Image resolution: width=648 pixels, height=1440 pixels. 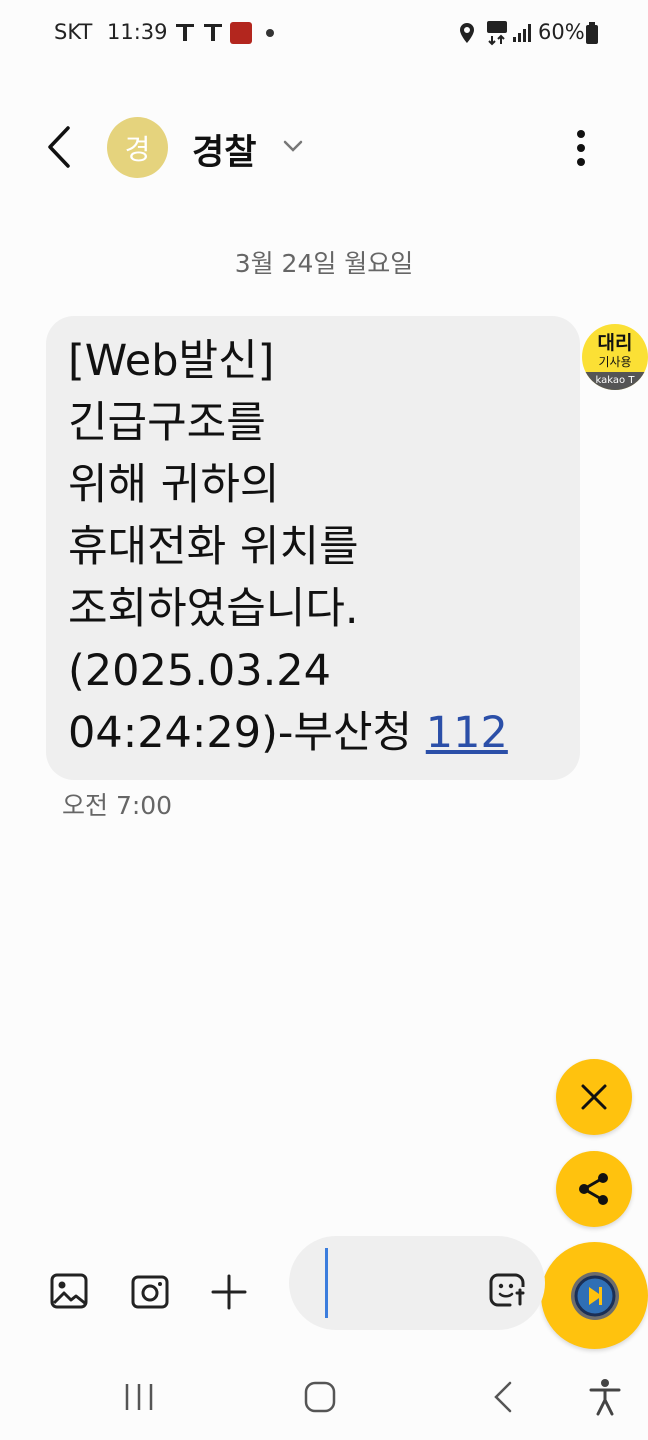 What do you see at coordinates (467, 733) in the screenshot?
I see `phone-number-link: 112` at bounding box center [467, 733].